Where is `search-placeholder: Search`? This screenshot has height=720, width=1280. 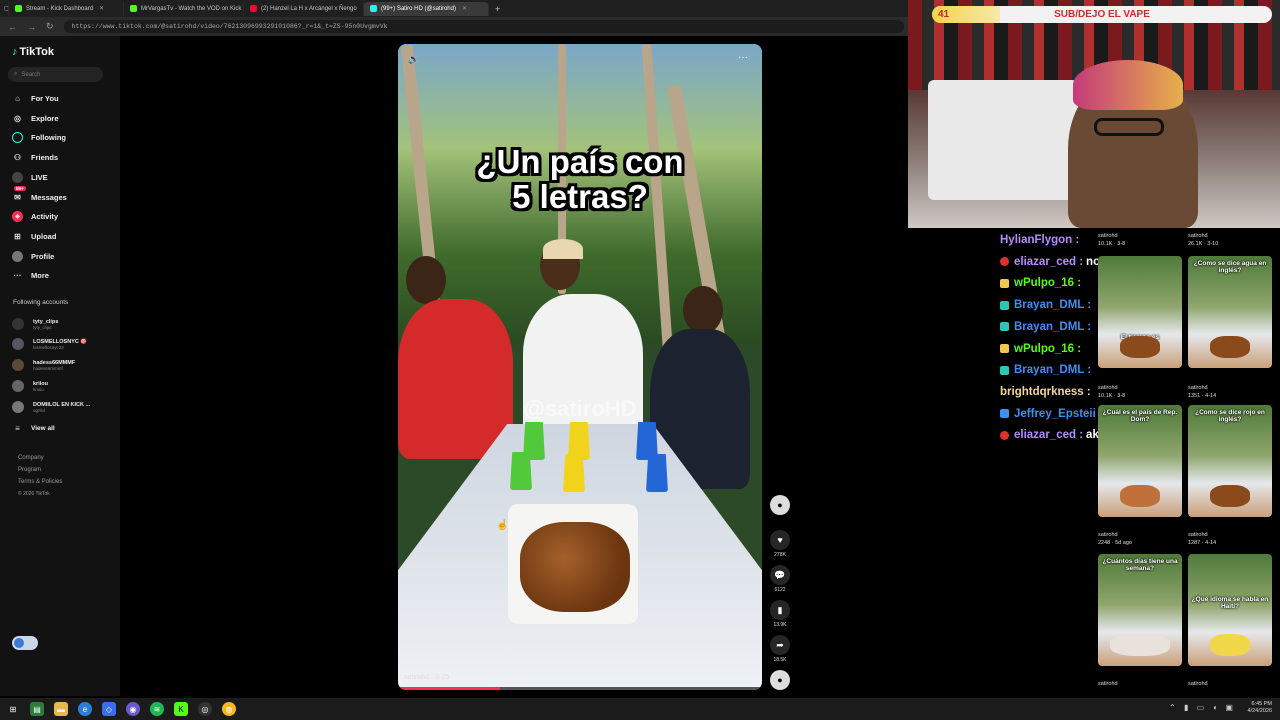
search-placeholder: Search is located at coordinates (31, 74).